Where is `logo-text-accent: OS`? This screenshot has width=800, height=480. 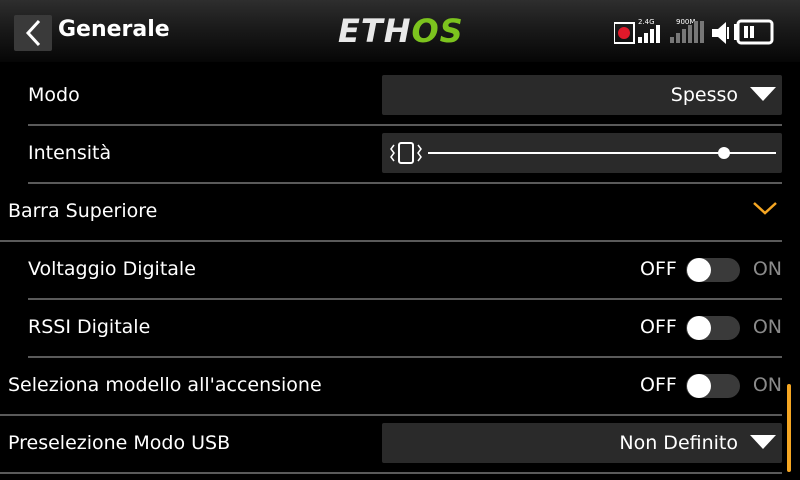
logo-text-accent: OS is located at coordinates (437, 31).